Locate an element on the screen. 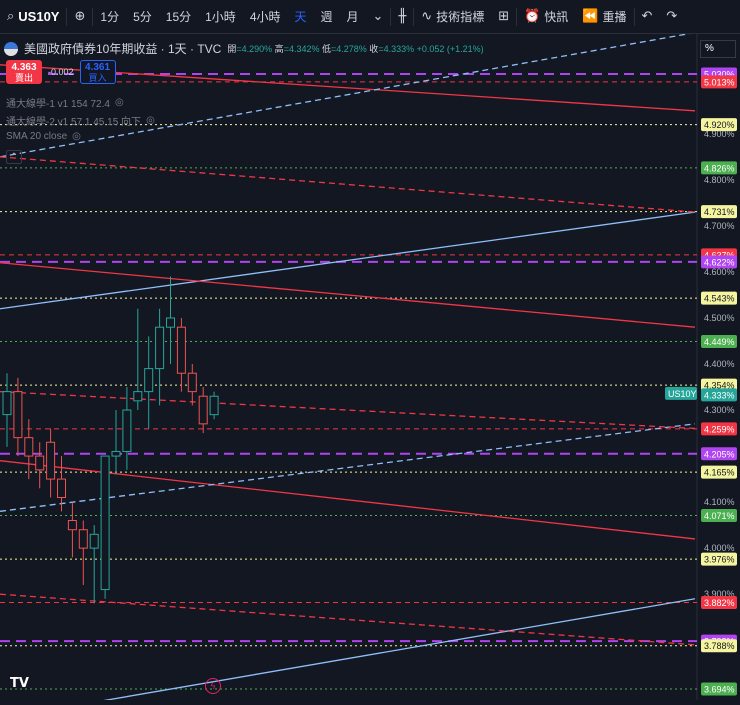  indicator-row-2: 通大線學-2 v1 57.1 45.15 向下 ◎ is located at coordinates (80, 120).